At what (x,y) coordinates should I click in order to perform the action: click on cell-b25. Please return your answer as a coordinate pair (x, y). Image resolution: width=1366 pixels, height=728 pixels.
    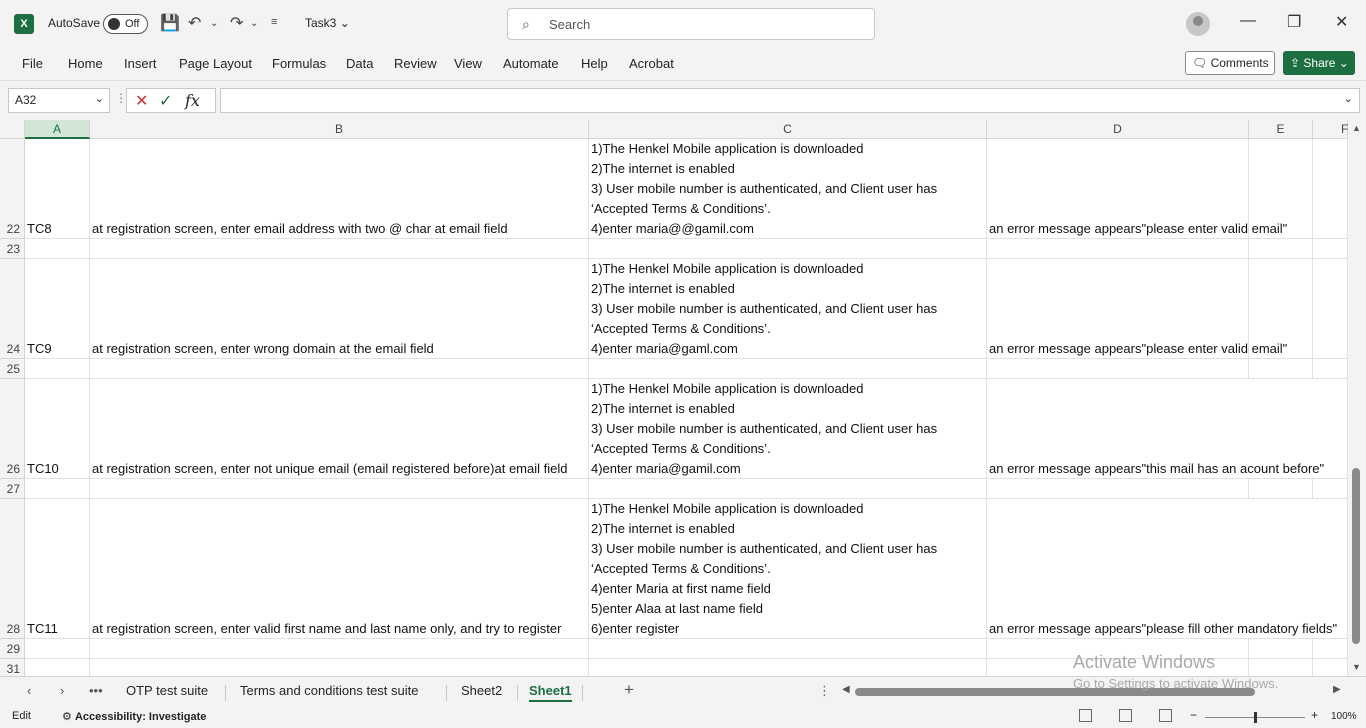
    Looking at the image, I should click on (339, 369).